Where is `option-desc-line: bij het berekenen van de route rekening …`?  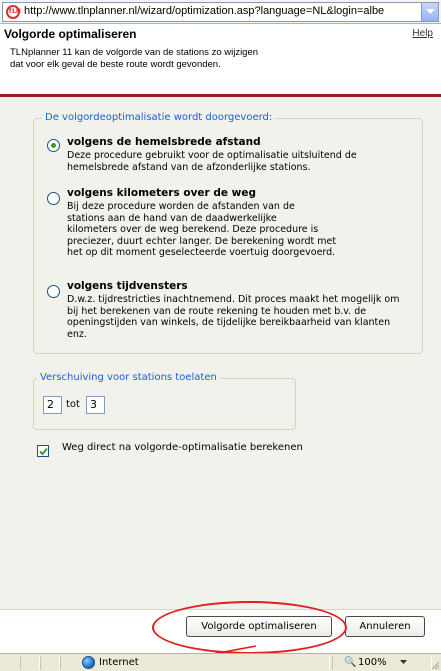
option-desc-line: bij het berekenen van de route rekening … is located at coordinates (217, 311).